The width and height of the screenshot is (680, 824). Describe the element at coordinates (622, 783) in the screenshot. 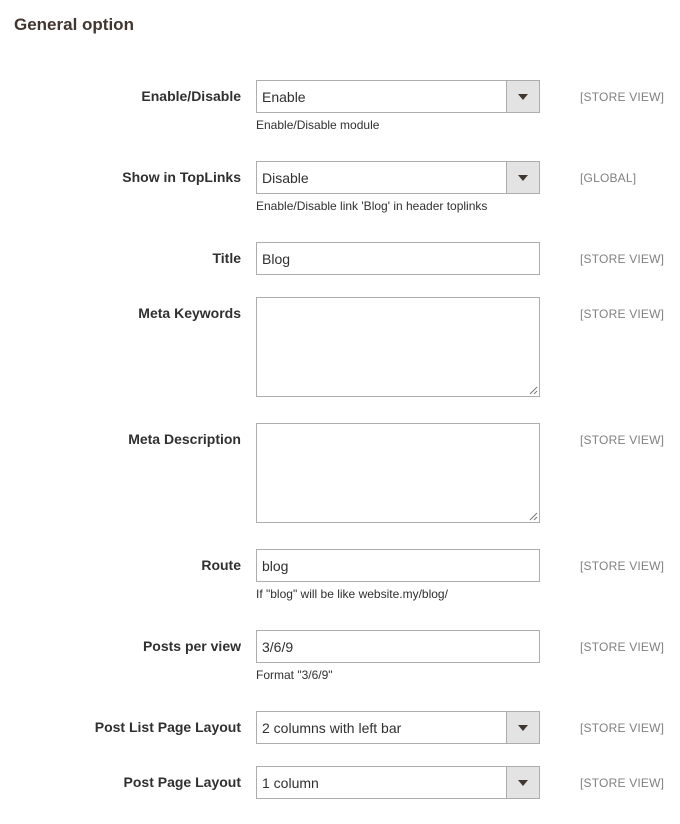

I see `post-page-layout-scope: [STORE VIEW]` at that location.